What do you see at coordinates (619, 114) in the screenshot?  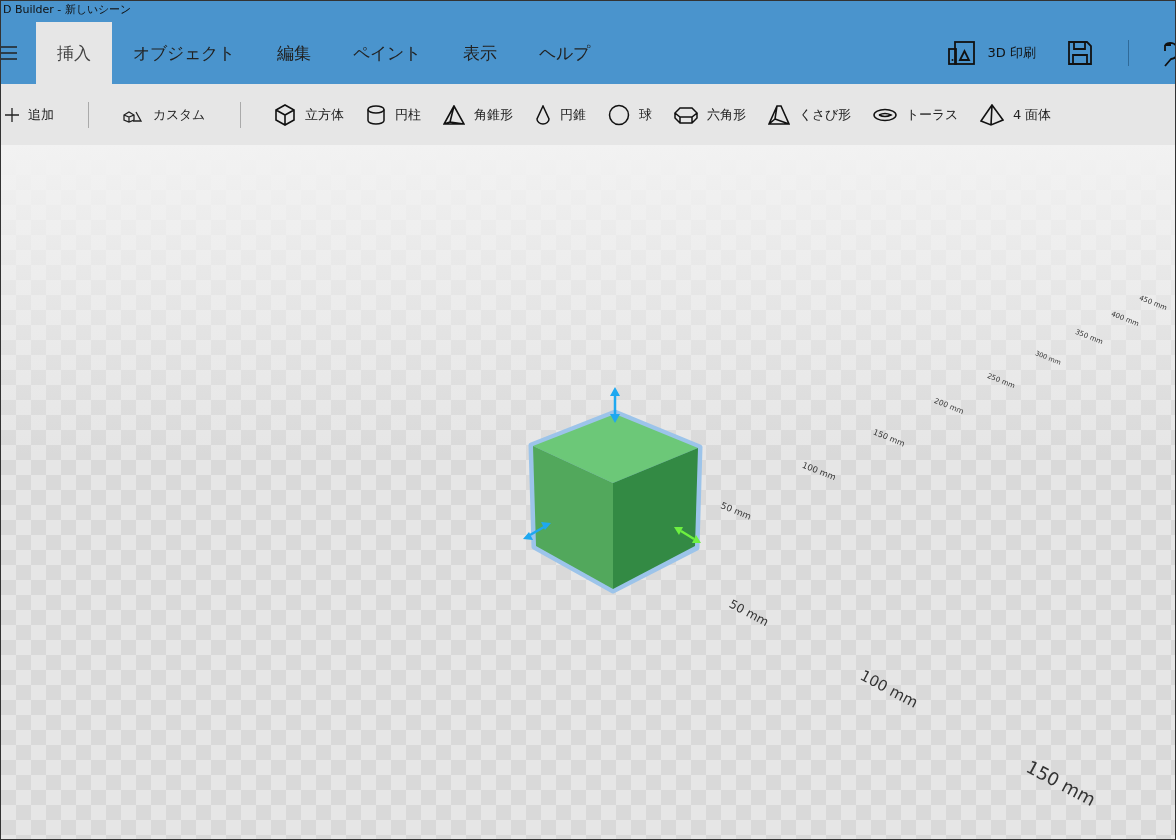 I see `sphere-icon` at bounding box center [619, 114].